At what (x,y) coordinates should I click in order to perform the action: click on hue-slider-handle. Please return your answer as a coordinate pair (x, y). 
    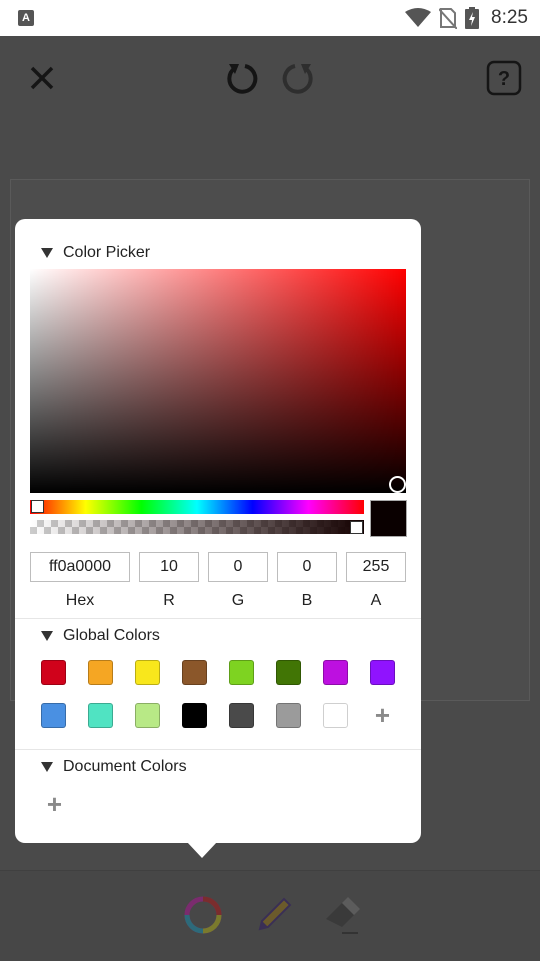
    Looking at the image, I should click on (37, 506).